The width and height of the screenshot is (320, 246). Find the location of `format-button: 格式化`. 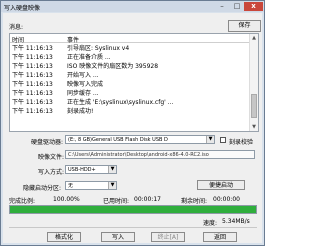

format-button: 格式化 is located at coordinates (64, 237).